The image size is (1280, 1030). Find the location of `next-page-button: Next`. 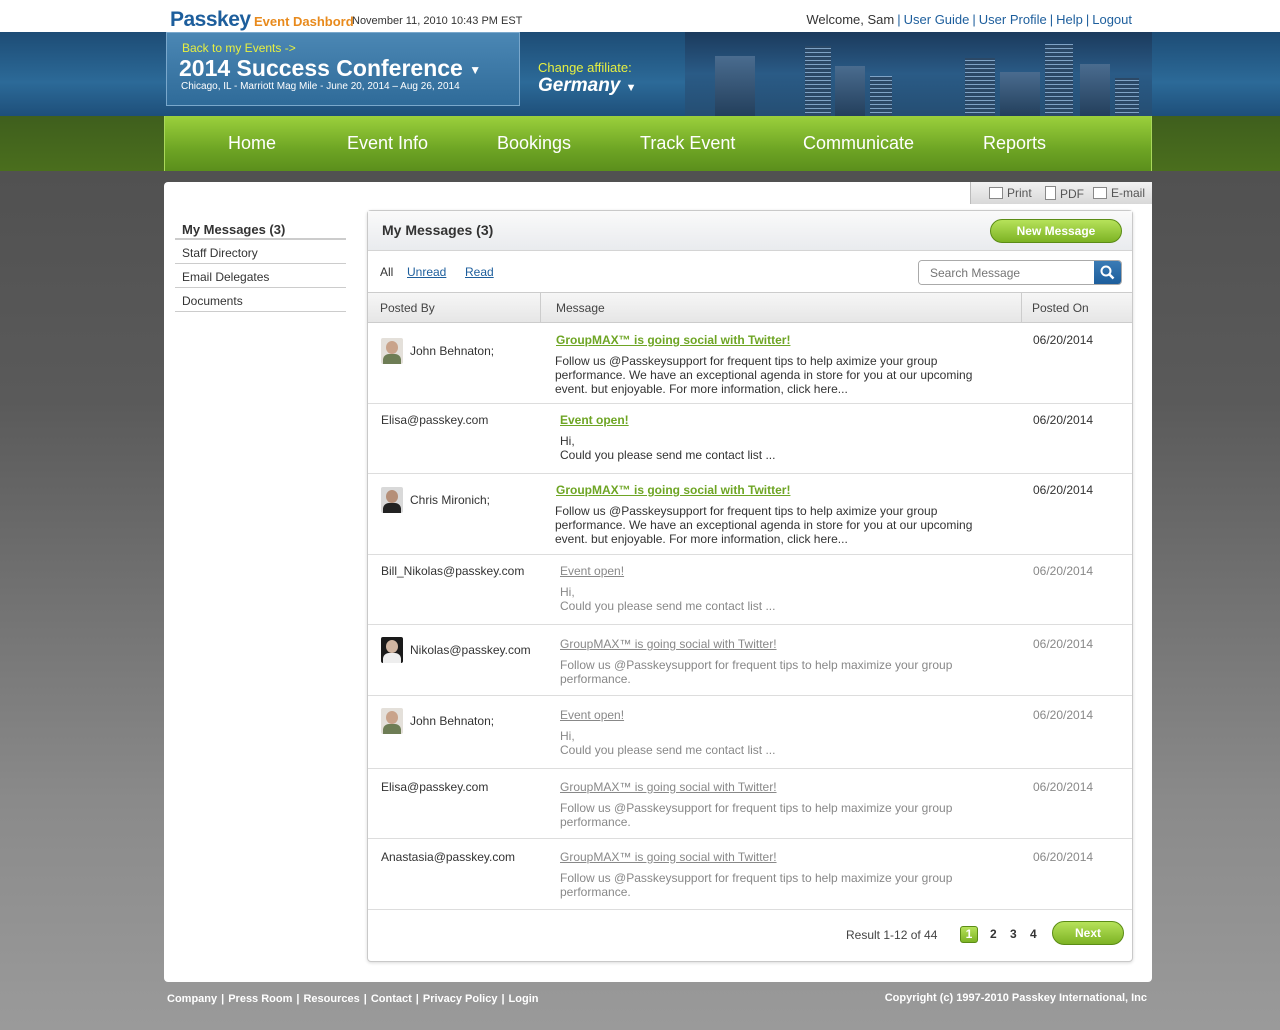

next-page-button: Next is located at coordinates (1088, 933).